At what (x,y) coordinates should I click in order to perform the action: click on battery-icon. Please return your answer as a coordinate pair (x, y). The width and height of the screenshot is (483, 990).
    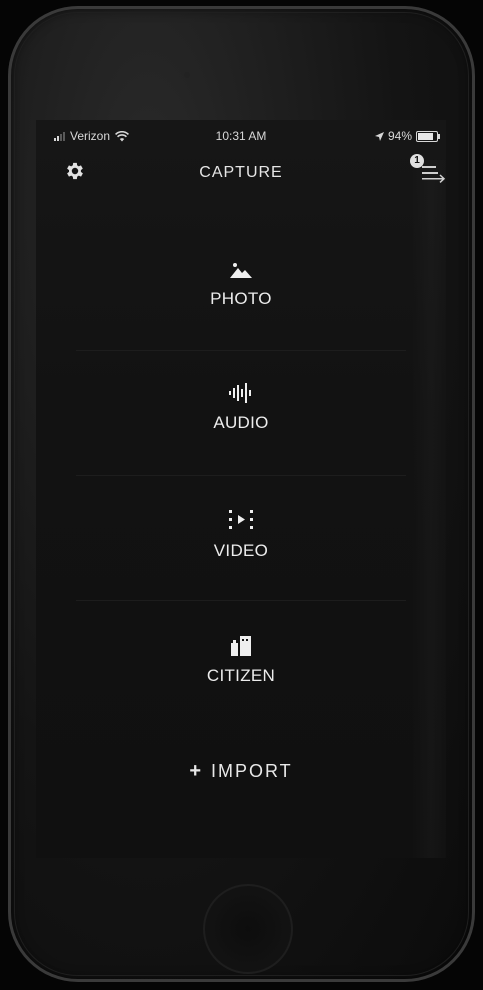
    Looking at the image, I should click on (428, 136).